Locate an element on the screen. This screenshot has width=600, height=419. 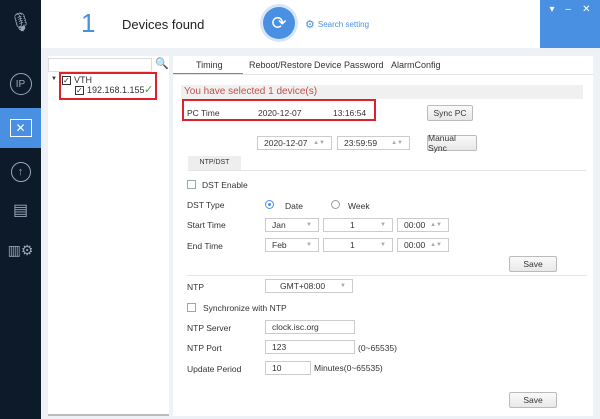
dst-save-button: Save is located at coordinates (533, 264).